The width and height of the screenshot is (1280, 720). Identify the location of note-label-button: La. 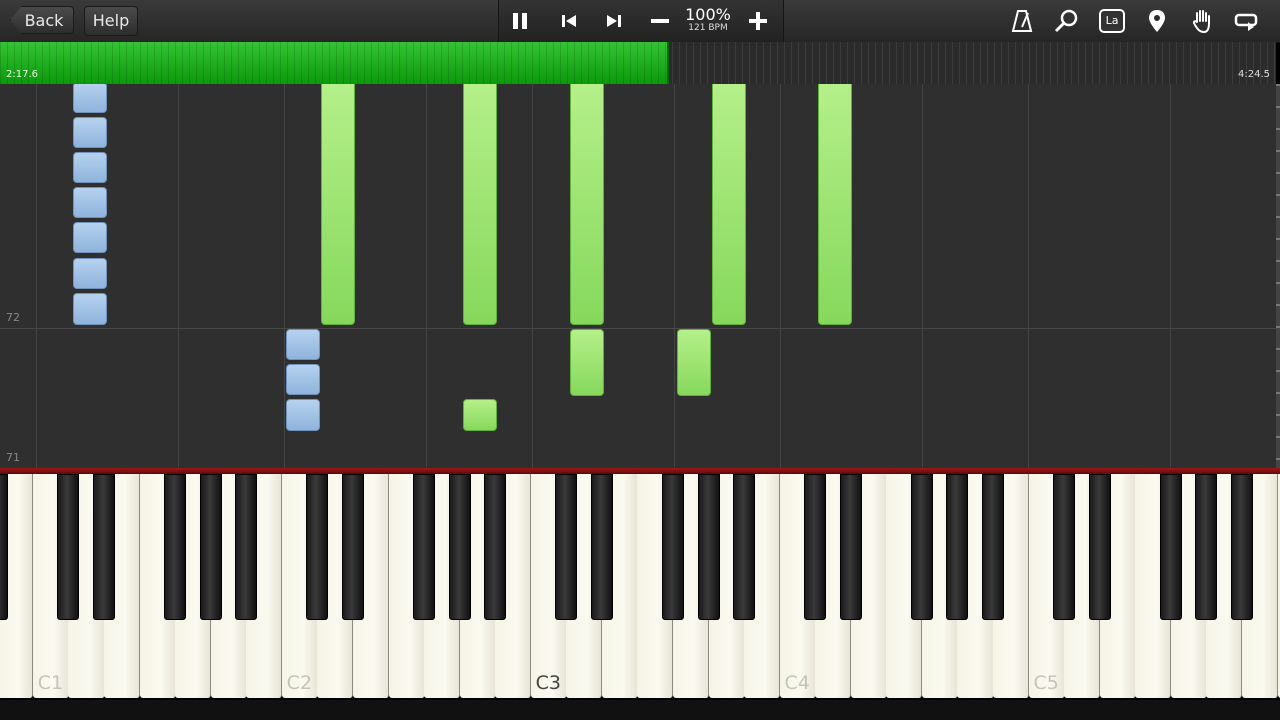
(1112, 21).